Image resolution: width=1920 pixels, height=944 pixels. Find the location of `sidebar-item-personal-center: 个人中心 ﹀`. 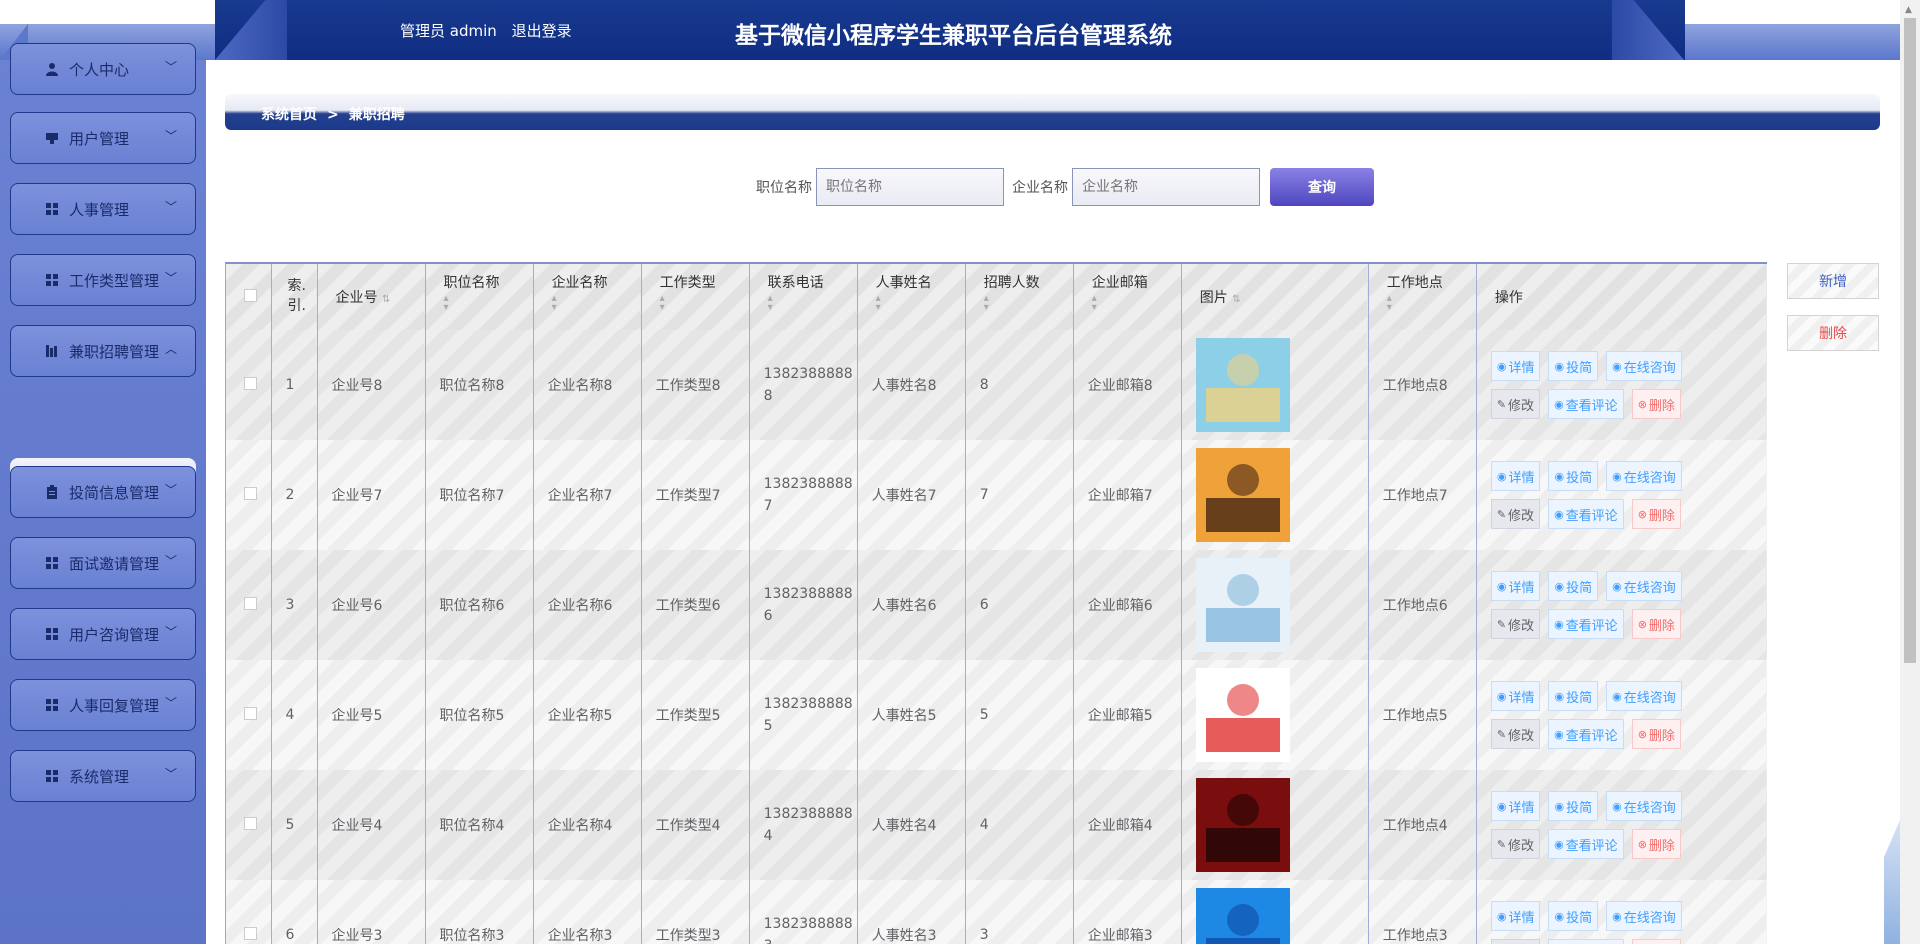

sidebar-item-personal-center: 个人中心 ﹀ is located at coordinates (103, 69).